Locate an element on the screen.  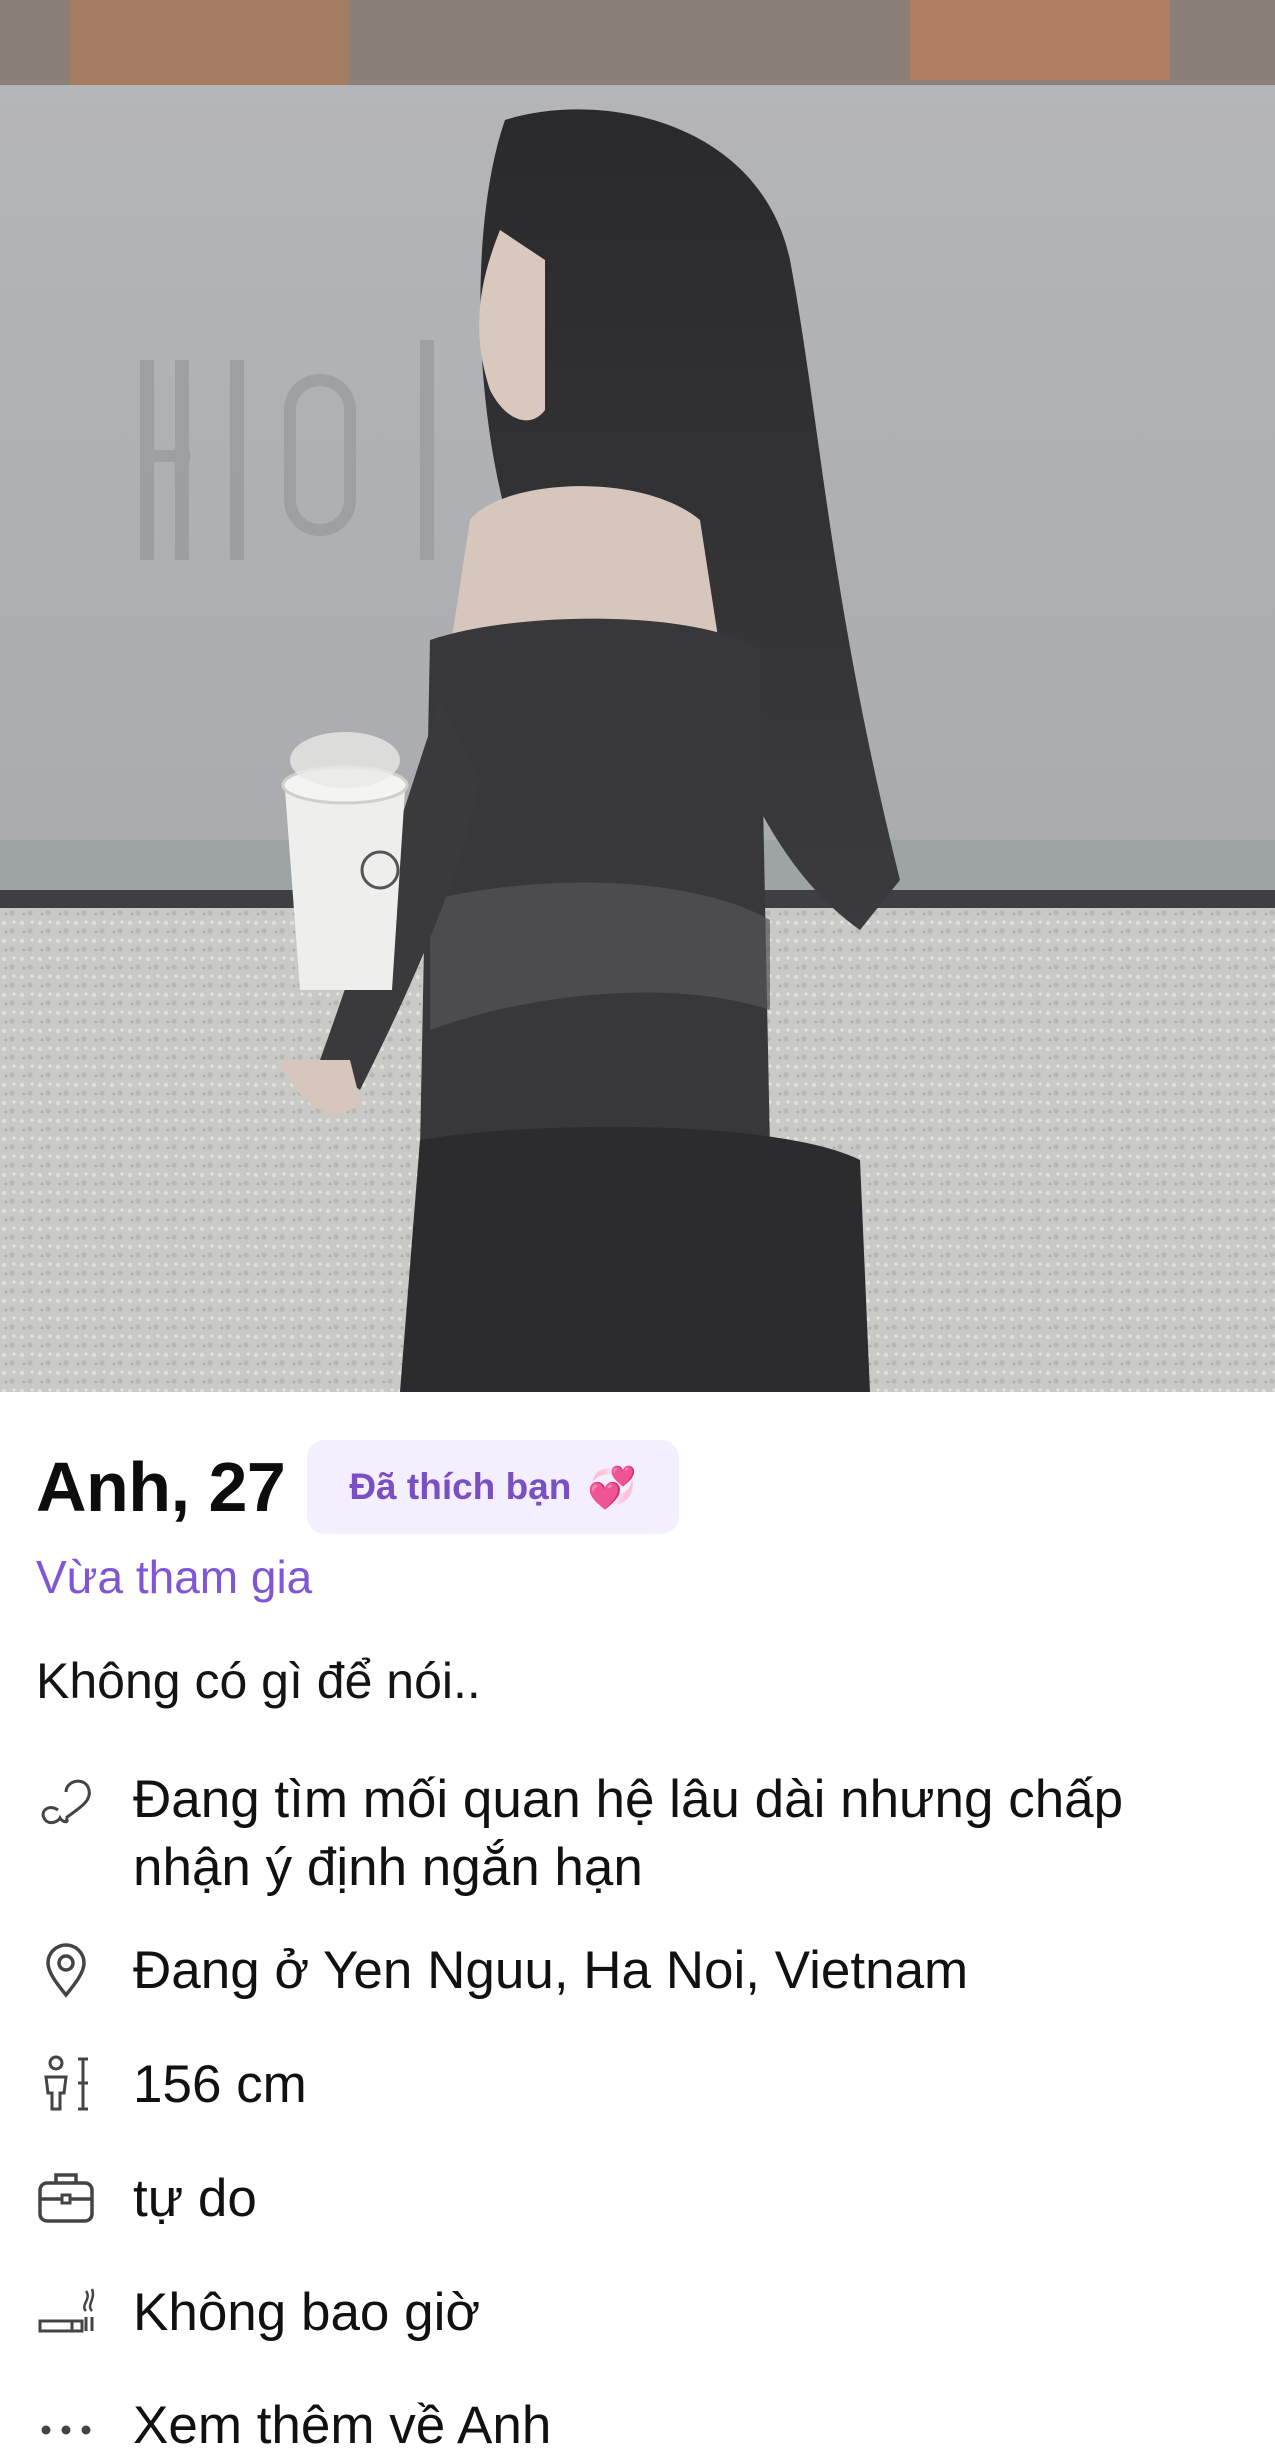
work-text: tự do is located at coordinates (195, 2198).